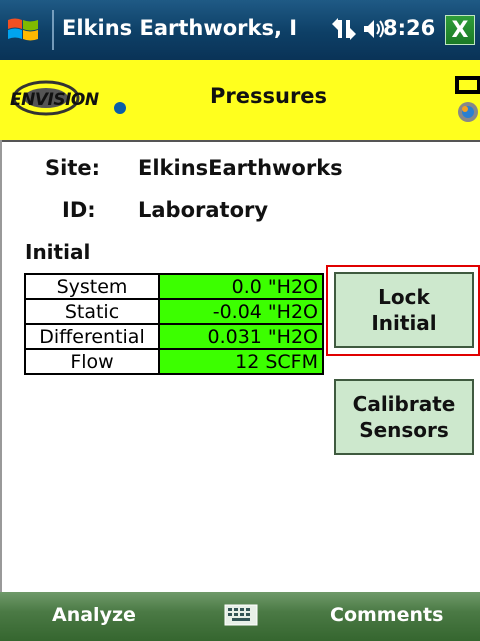 The width and height of the screenshot is (480, 641). Describe the element at coordinates (468, 112) in the screenshot. I see `pressure-gauge-icon` at that location.